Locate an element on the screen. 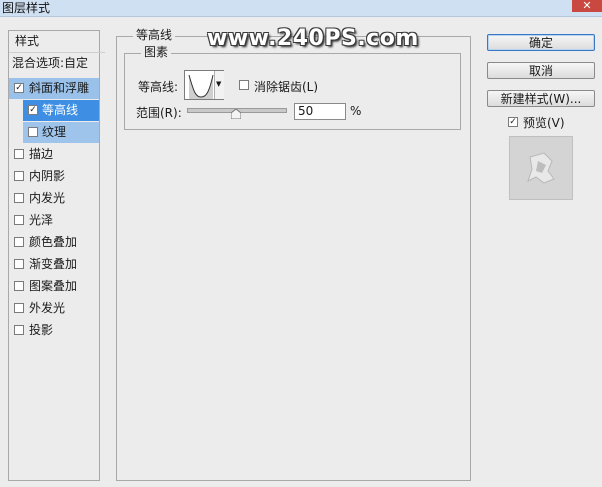 This screenshot has height=487, width=602. range-slider-handle is located at coordinates (236, 114).